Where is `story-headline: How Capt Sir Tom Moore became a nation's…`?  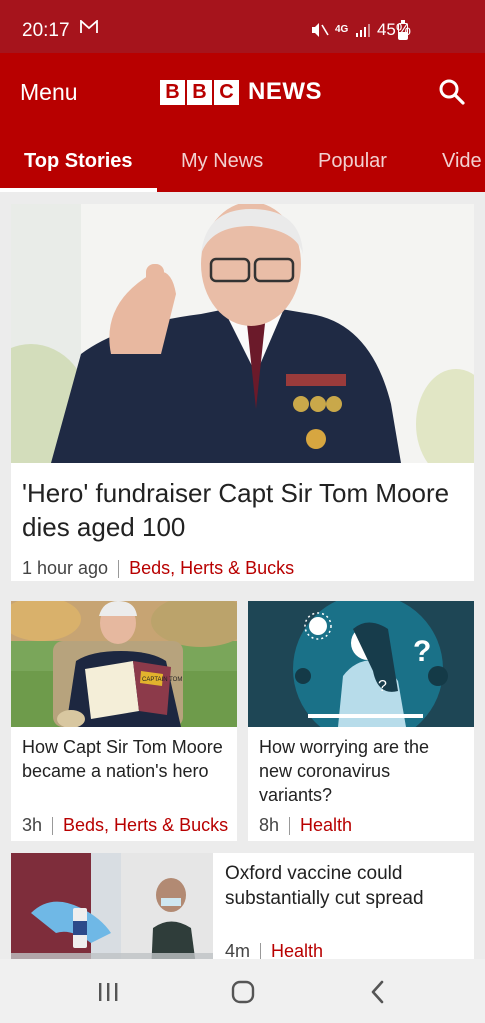 story-headline: How Capt Sir Tom Moore became a nation's… is located at coordinates (122, 759).